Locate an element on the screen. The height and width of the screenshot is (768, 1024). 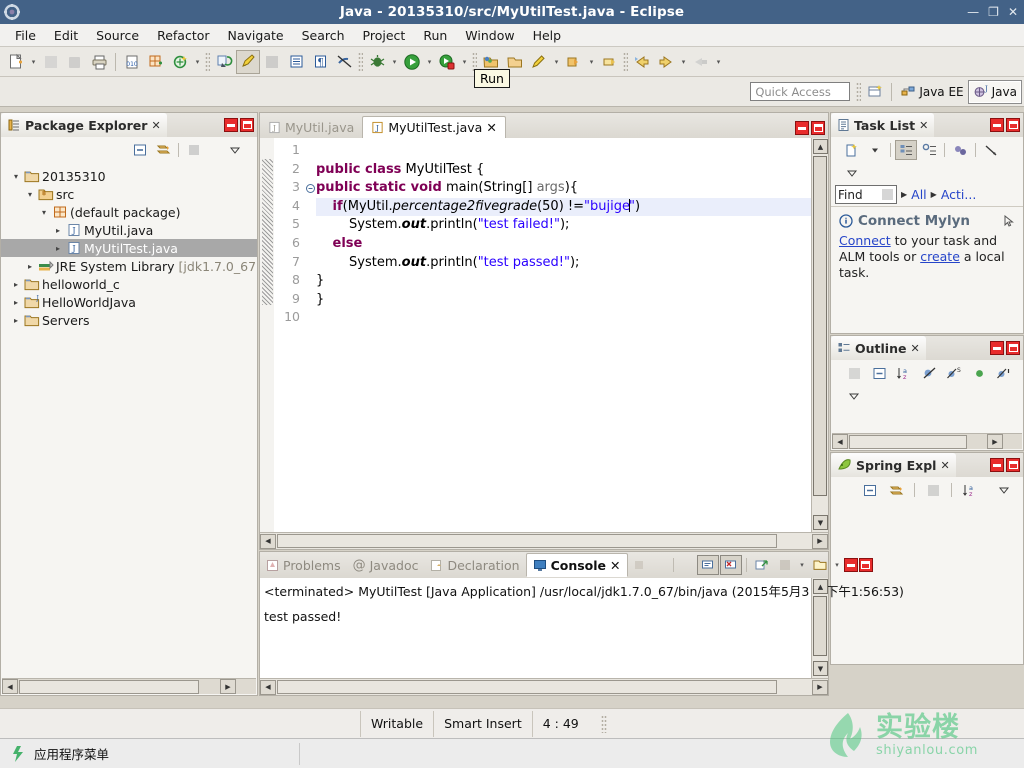
pin-dropdown-icon: ▾ is located at coordinates (718, 62).